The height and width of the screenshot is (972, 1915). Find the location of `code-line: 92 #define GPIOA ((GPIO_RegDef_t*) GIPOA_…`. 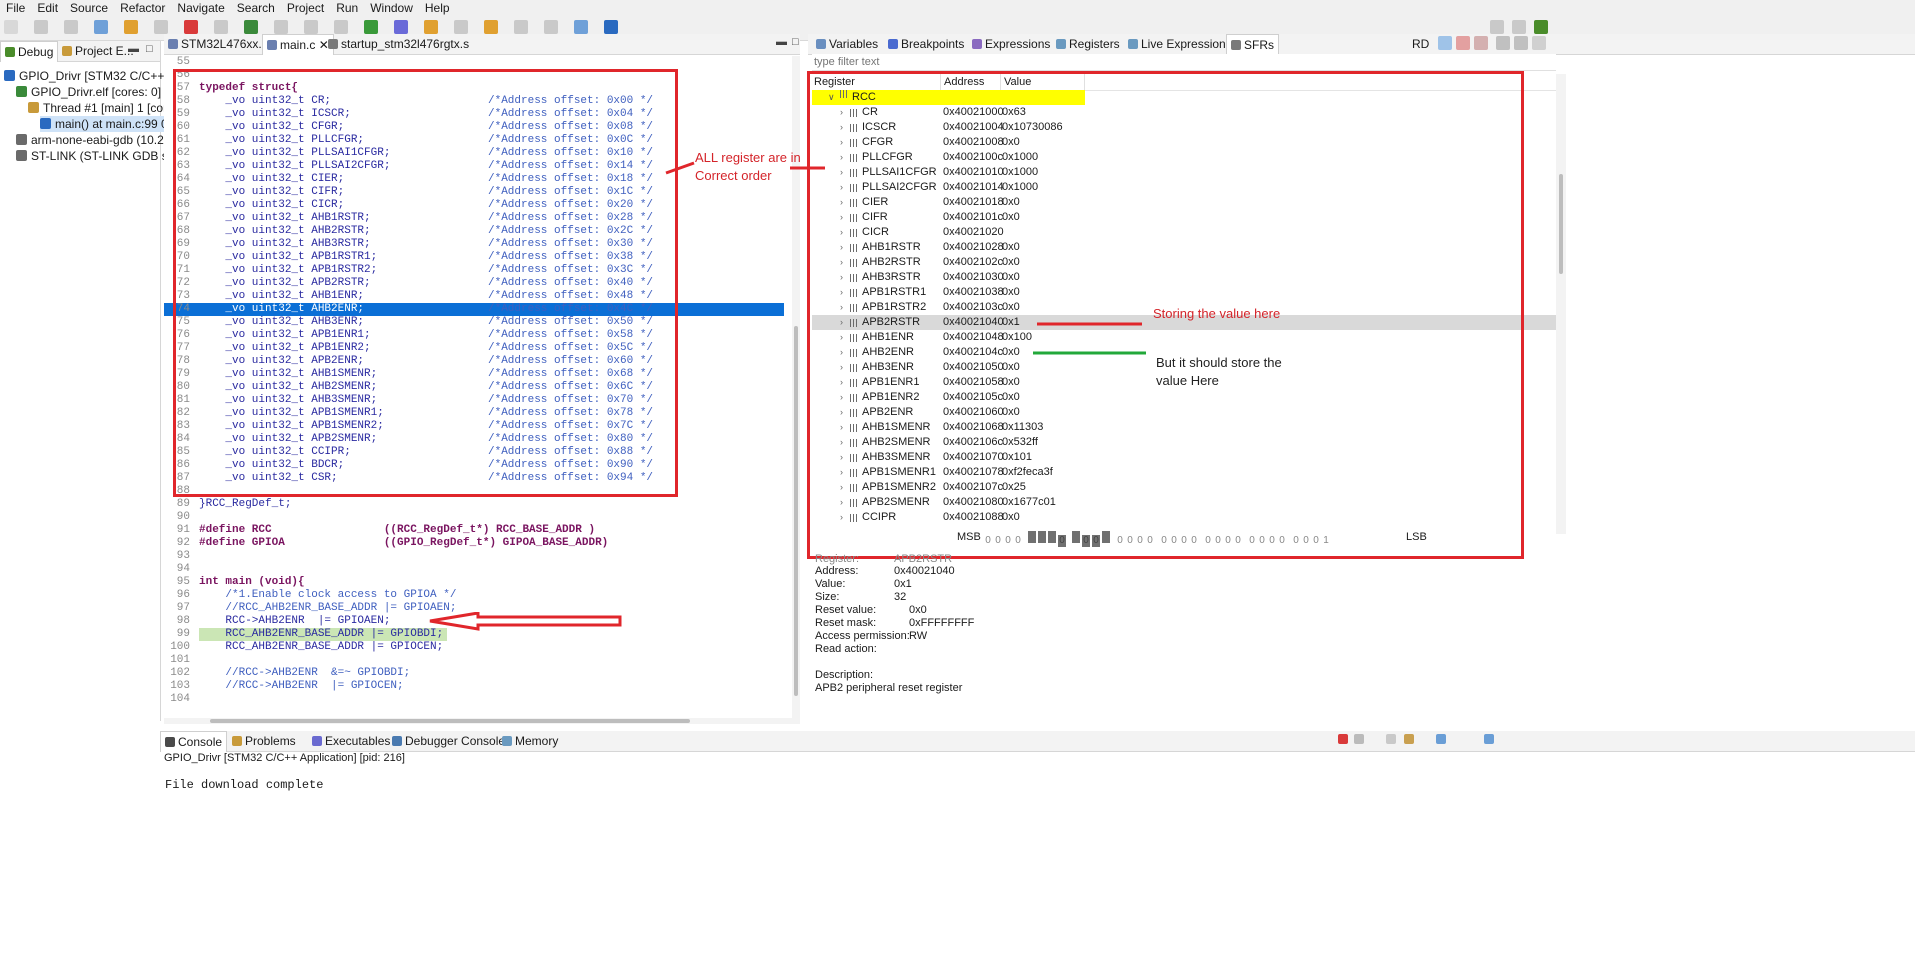

code-line: 92 #define GPIOA ((GPIO_RegDef_t*) GIPOA_… is located at coordinates (474, 543).